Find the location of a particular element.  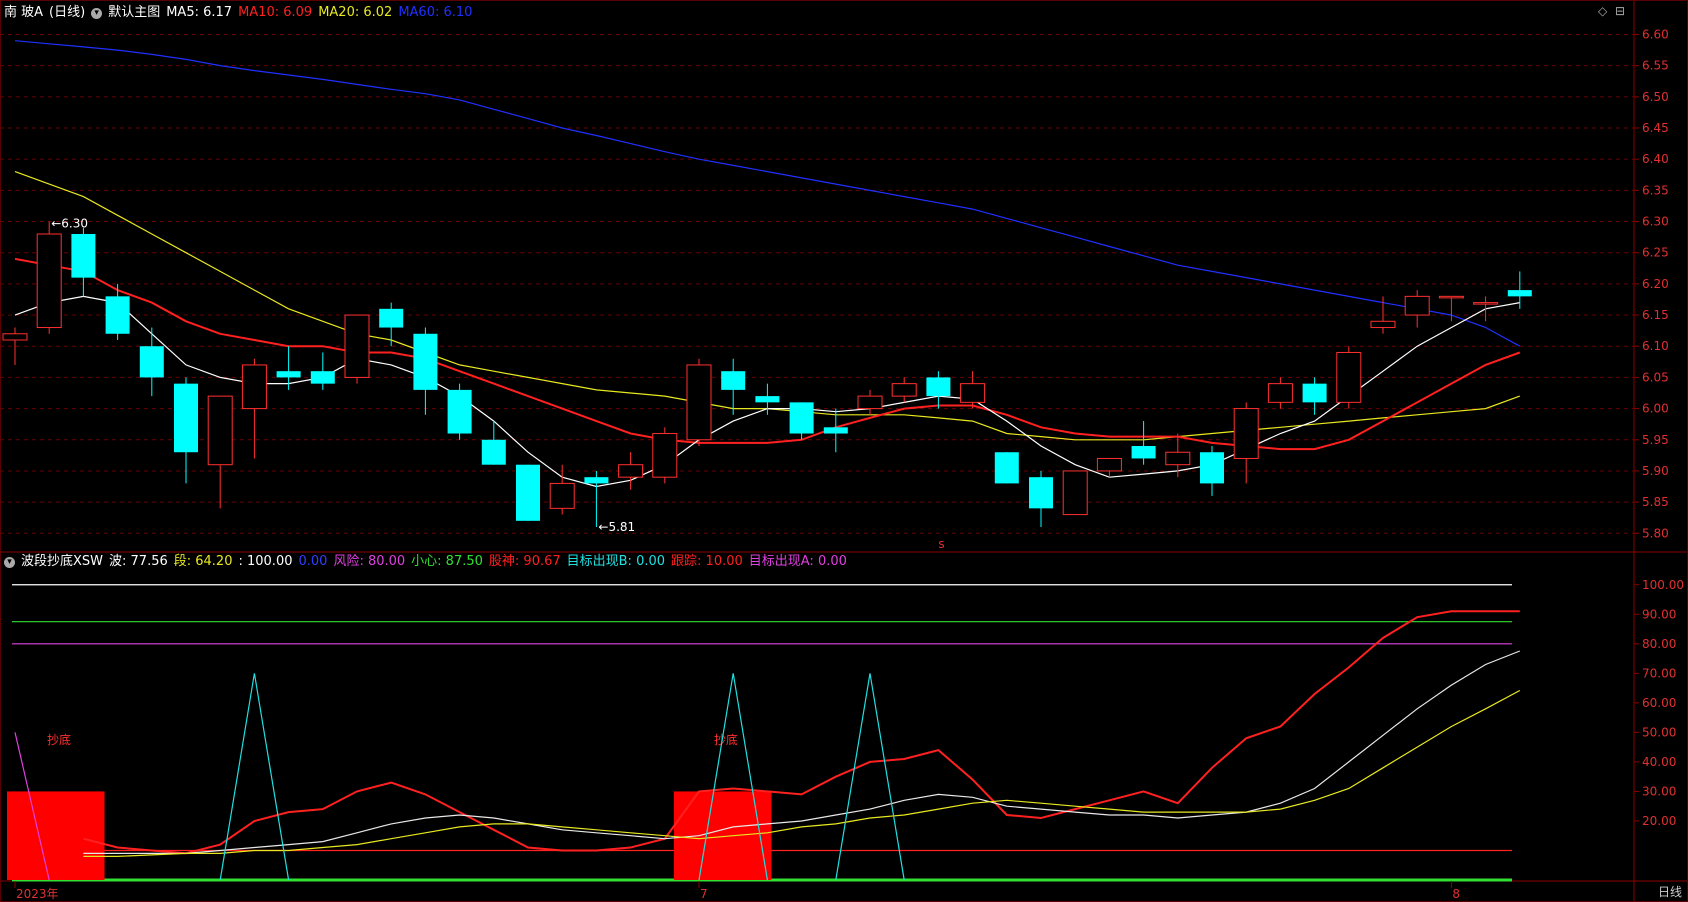

series-目标出现B is located at coordinates (870, 777).